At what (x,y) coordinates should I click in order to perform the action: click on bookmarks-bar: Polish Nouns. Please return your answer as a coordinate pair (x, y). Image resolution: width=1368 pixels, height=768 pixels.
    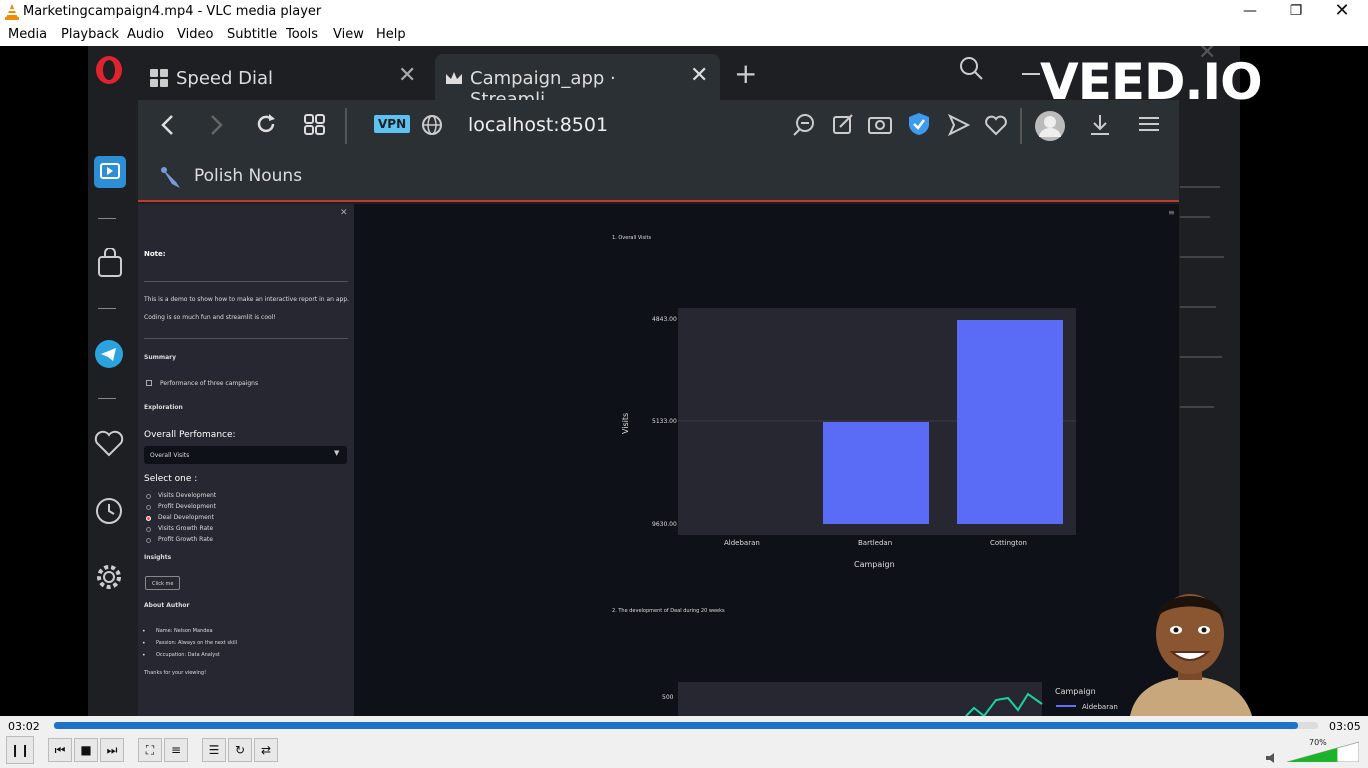
    Looking at the image, I should click on (658, 177).